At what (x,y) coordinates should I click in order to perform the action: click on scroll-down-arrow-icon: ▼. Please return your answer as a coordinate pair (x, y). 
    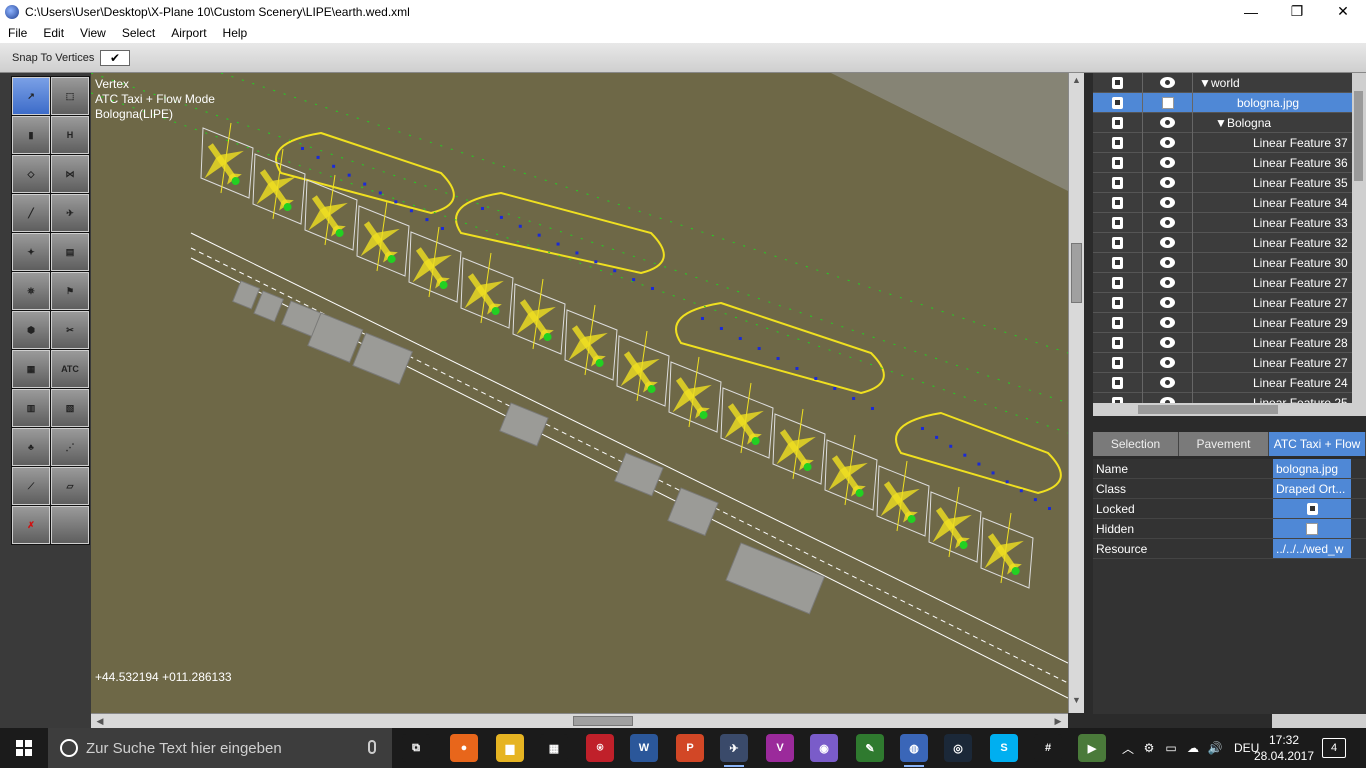
    Looking at the image, I should click on (1076, 702).